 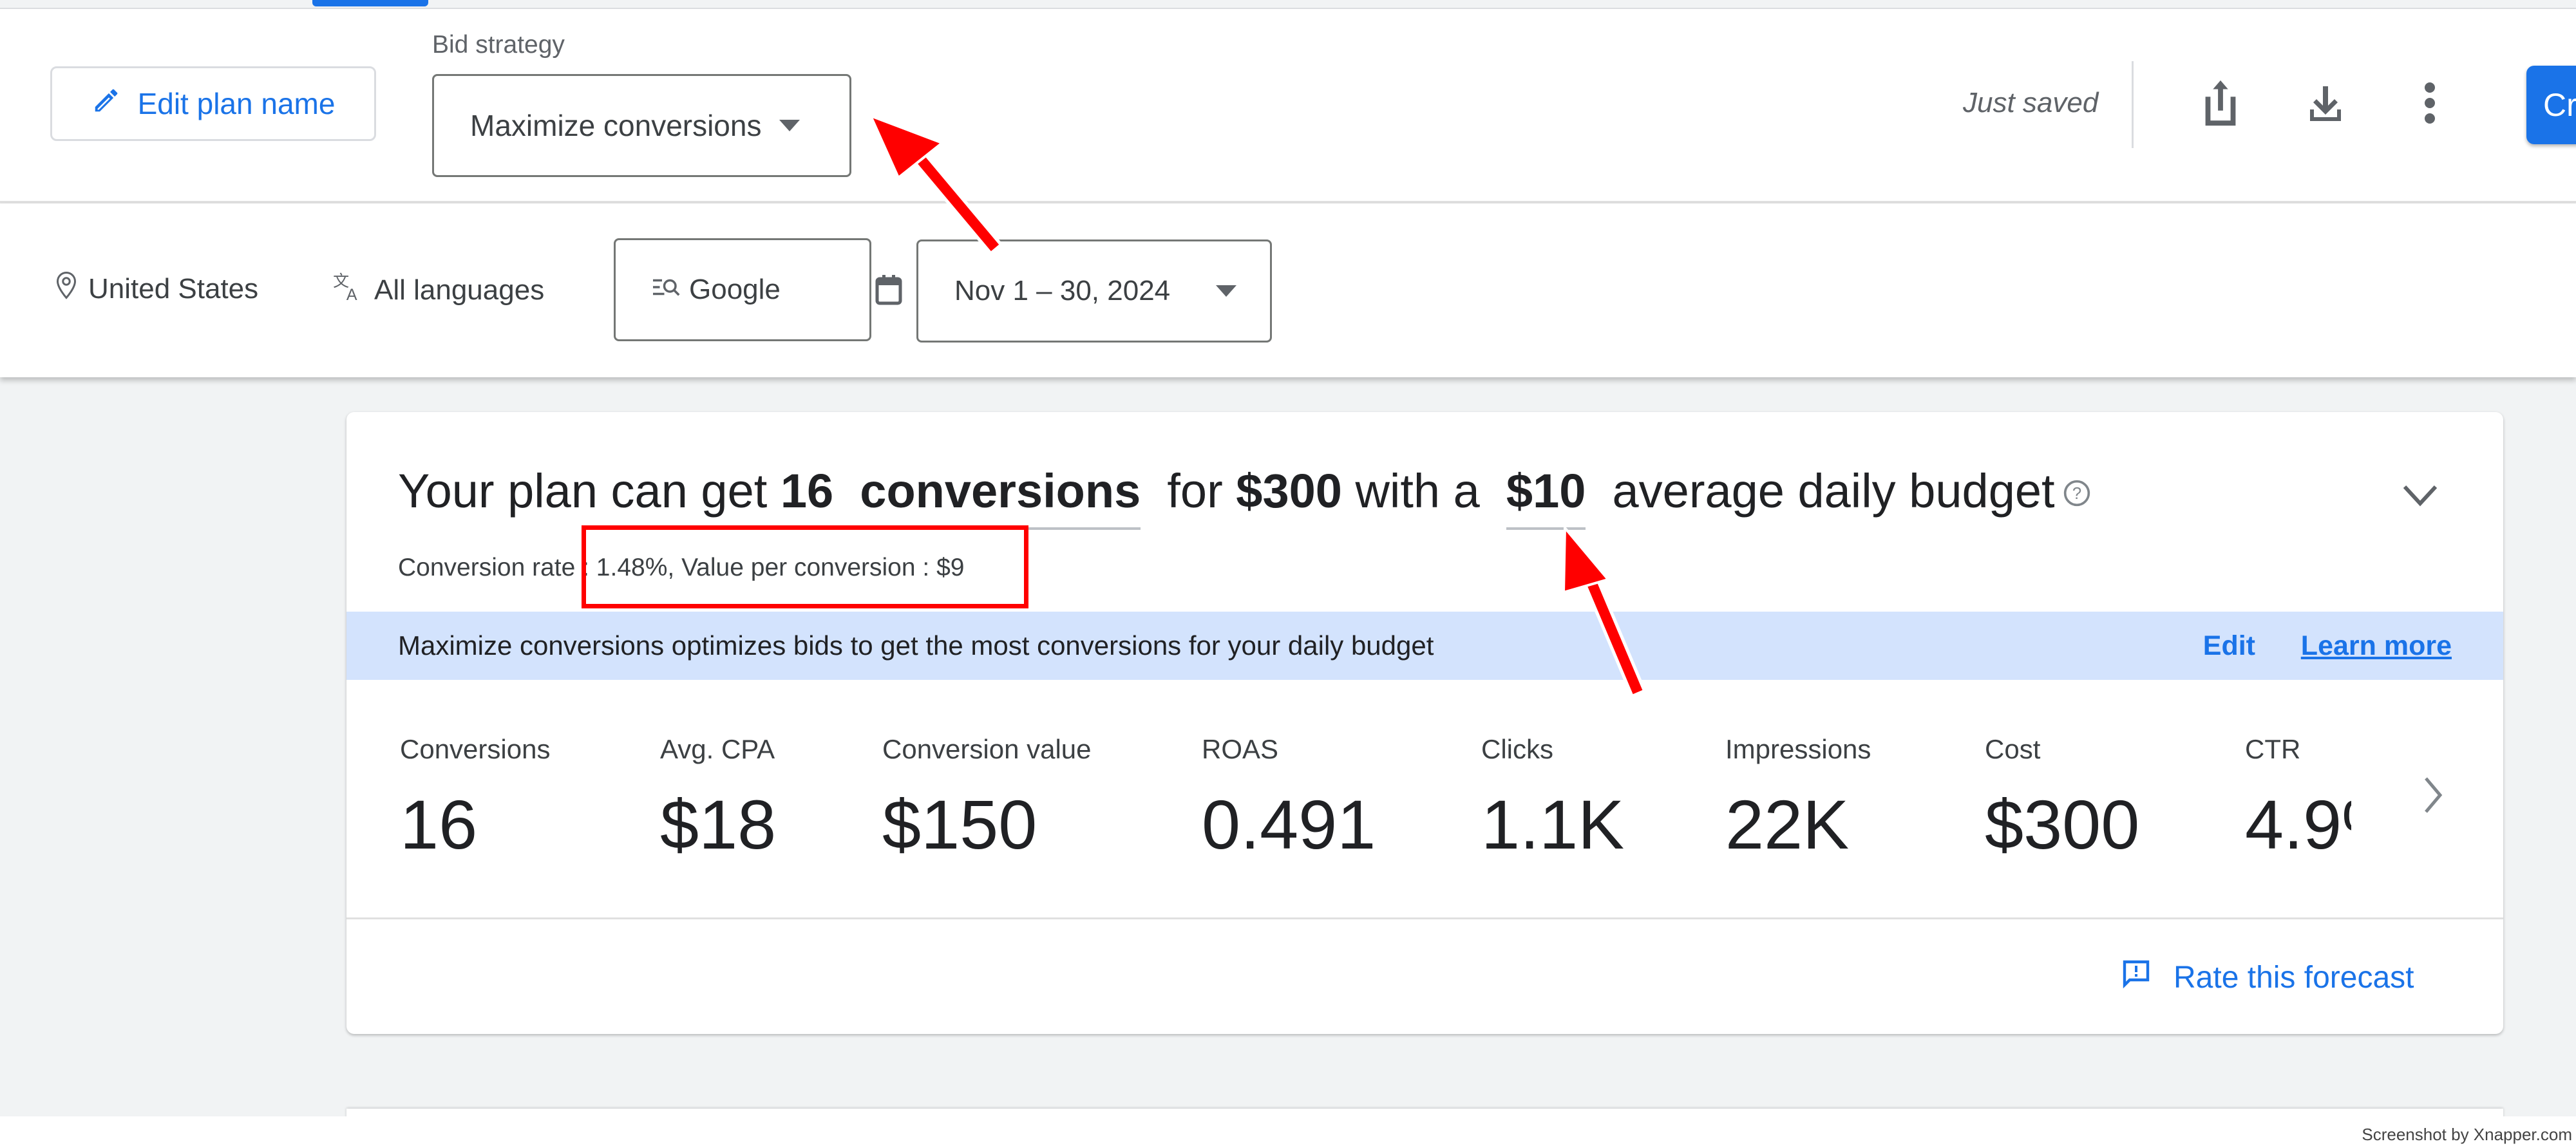 What do you see at coordinates (1288, 1131) in the screenshot?
I see `bottom-strip` at bounding box center [1288, 1131].